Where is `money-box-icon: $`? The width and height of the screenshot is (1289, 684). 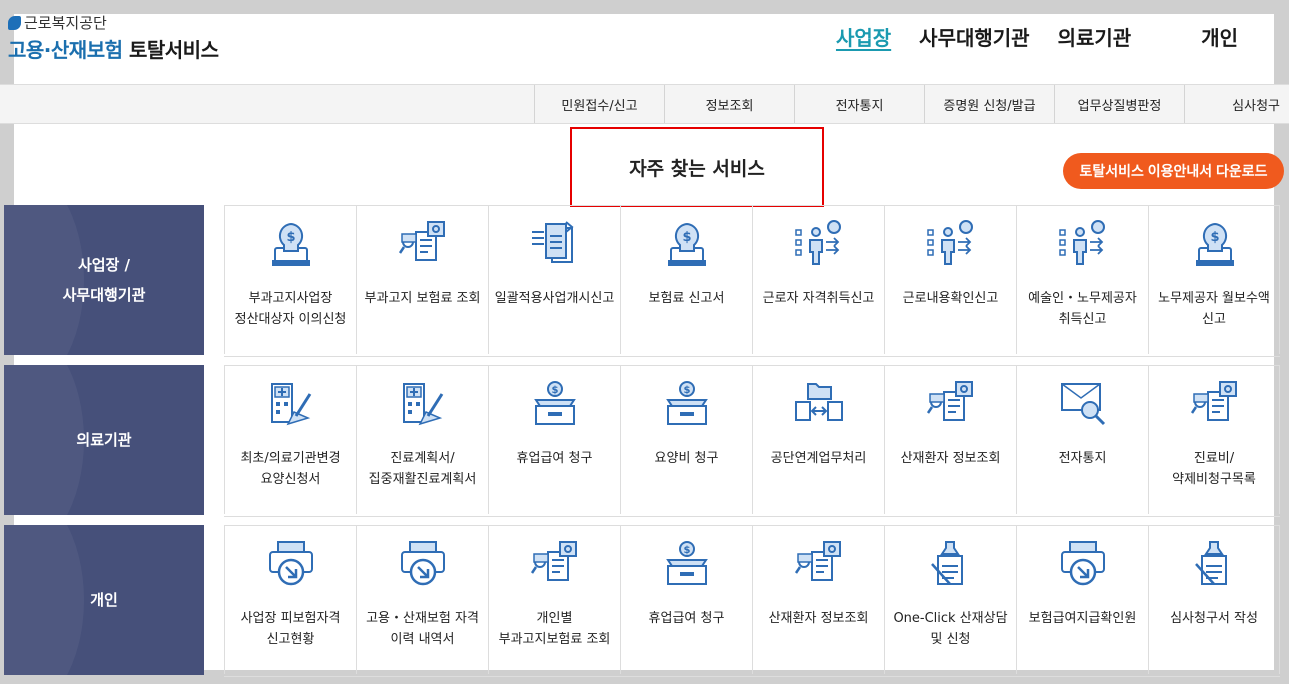
money-box-icon: $ is located at coordinates (687, 403).